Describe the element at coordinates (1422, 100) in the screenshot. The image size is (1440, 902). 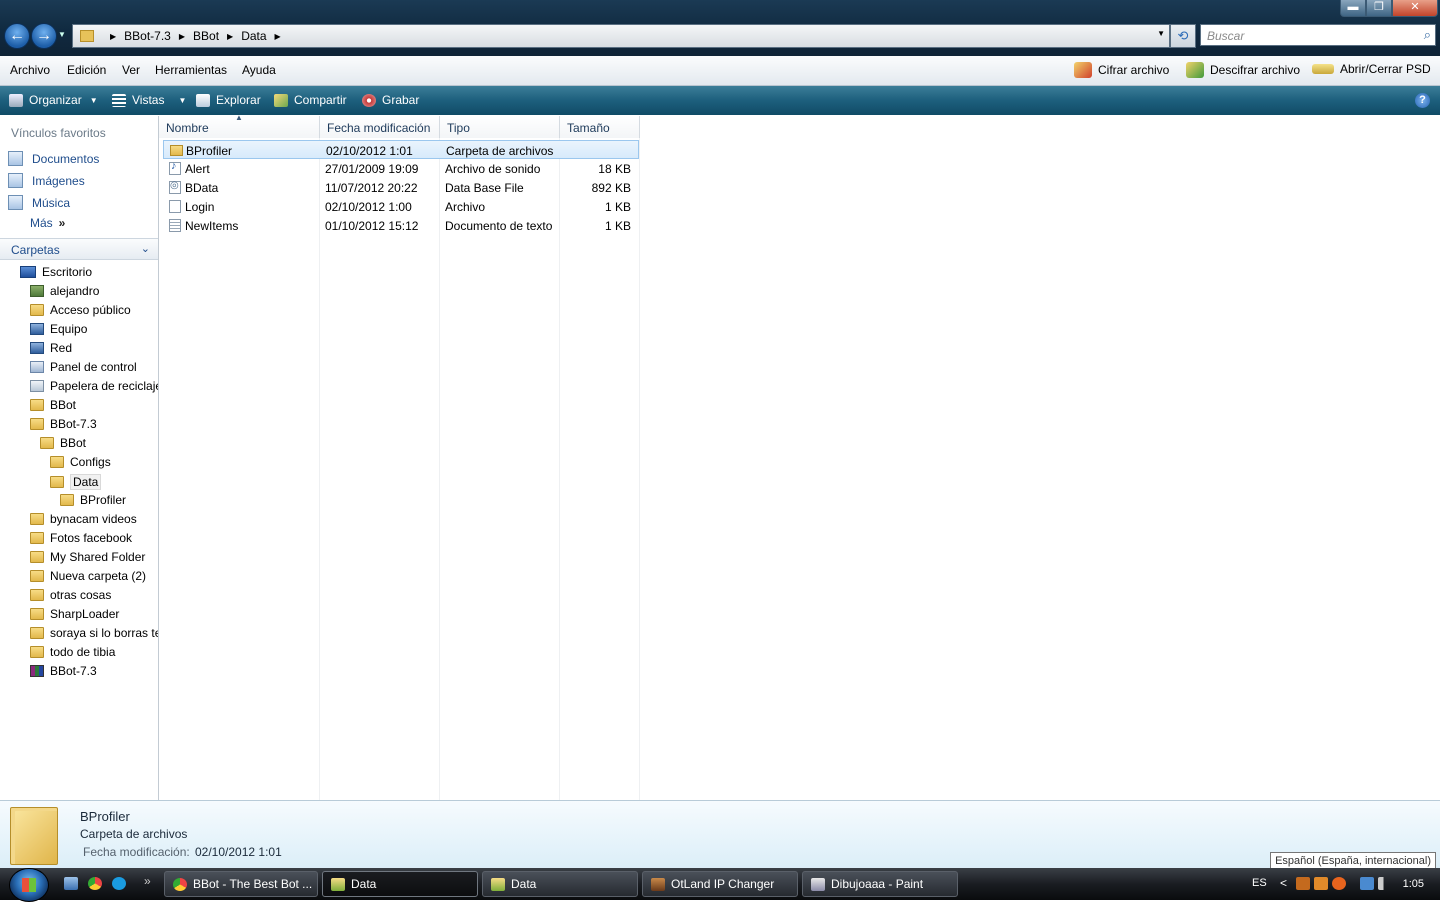
I see `help-button: ?` at that location.